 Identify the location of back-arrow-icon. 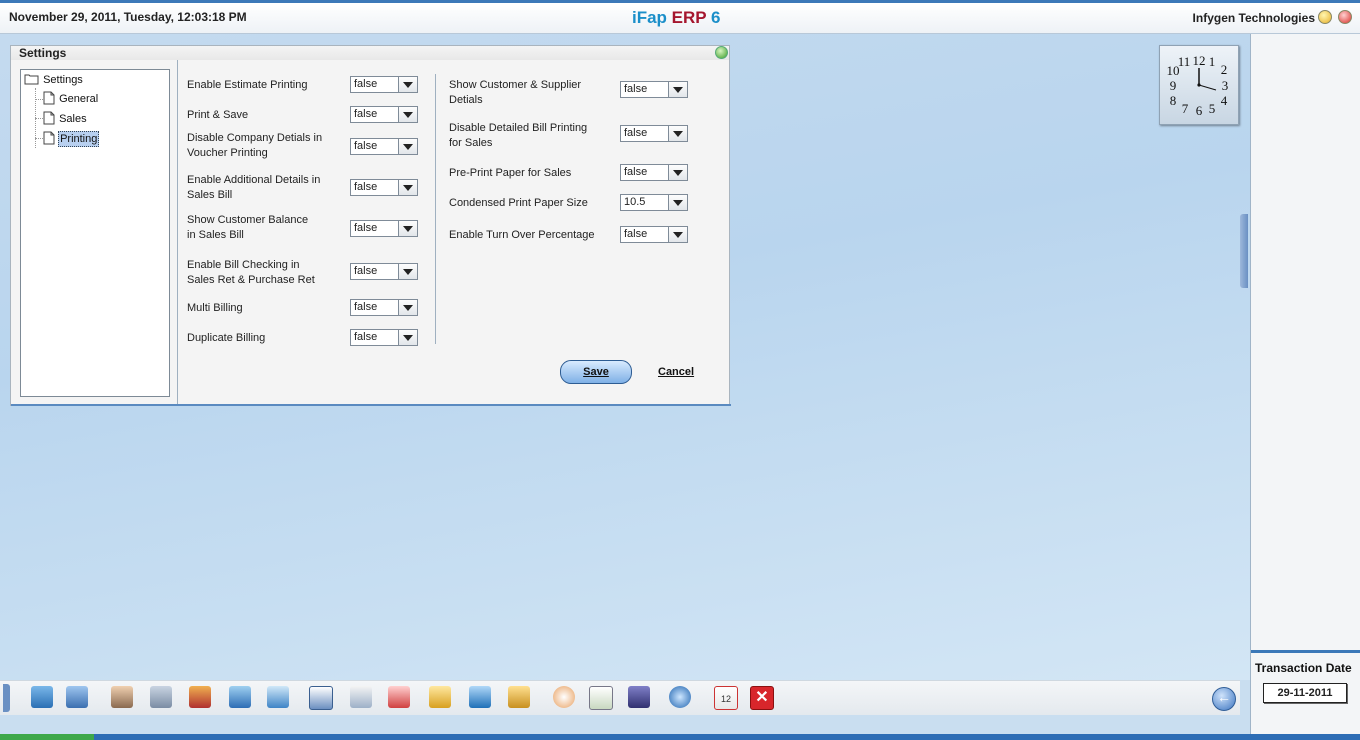
(1224, 699).